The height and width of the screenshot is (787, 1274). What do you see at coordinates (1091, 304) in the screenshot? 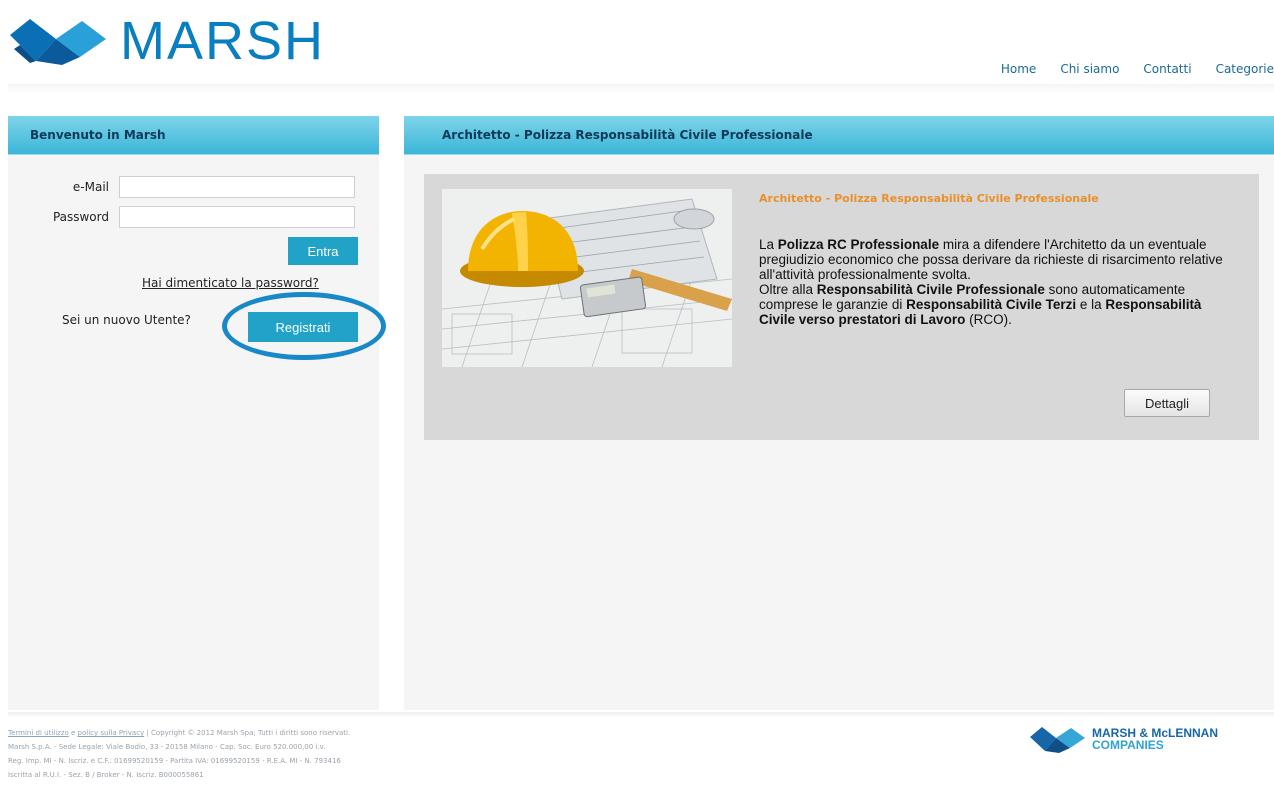
I see `desc-p2-mid2: e la` at bounding box center [1091, 304].